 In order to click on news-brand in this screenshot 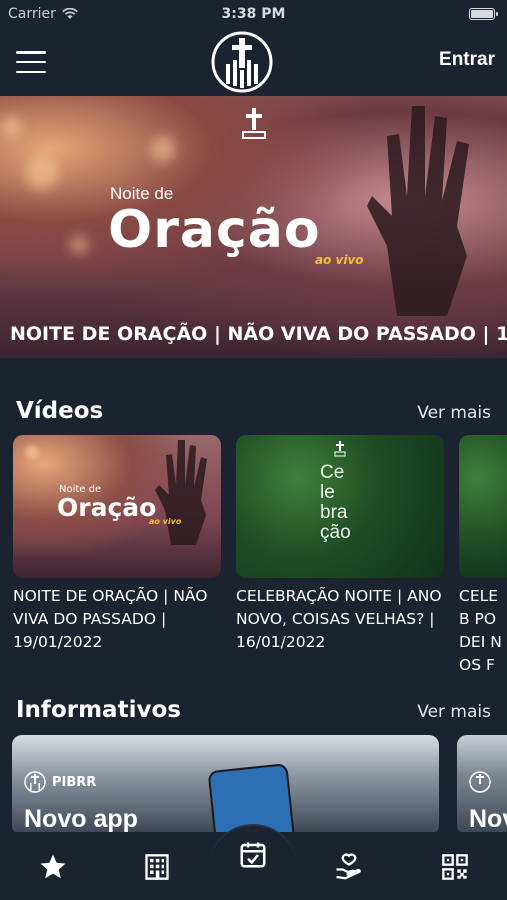, I will do `click(480, 782)`.